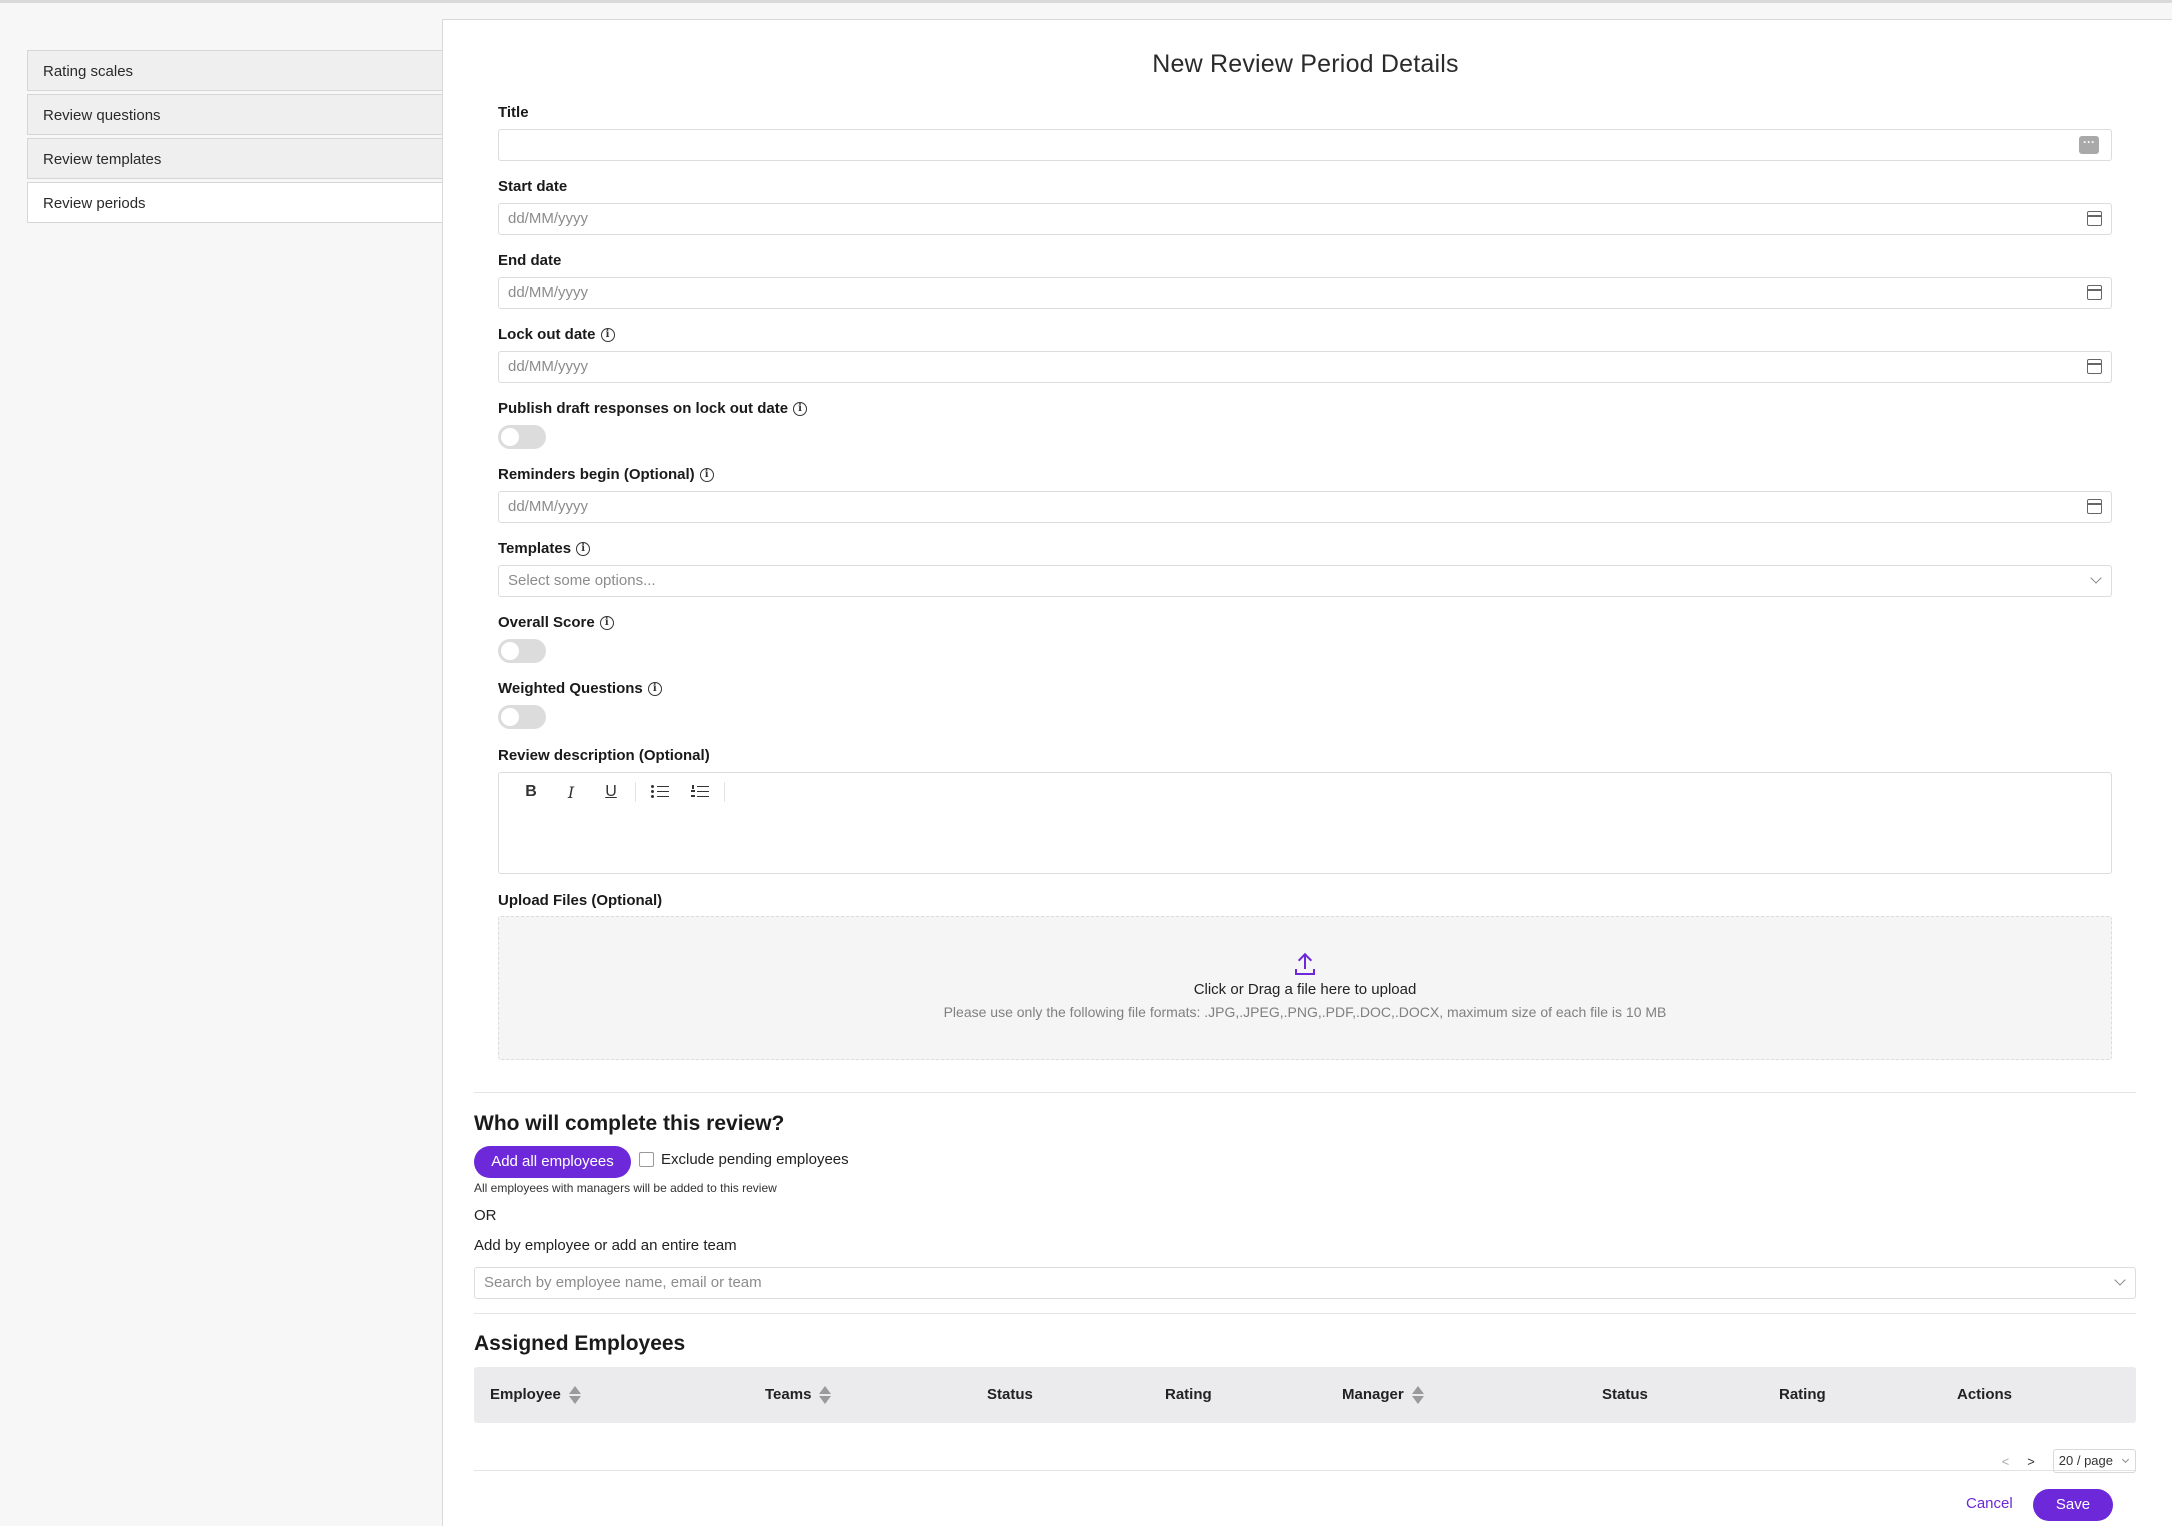 The height and width of the screenshot is (1526, 2172). I want to click on start-date-input: dd/MM/yyyy, so click(1305, 219).